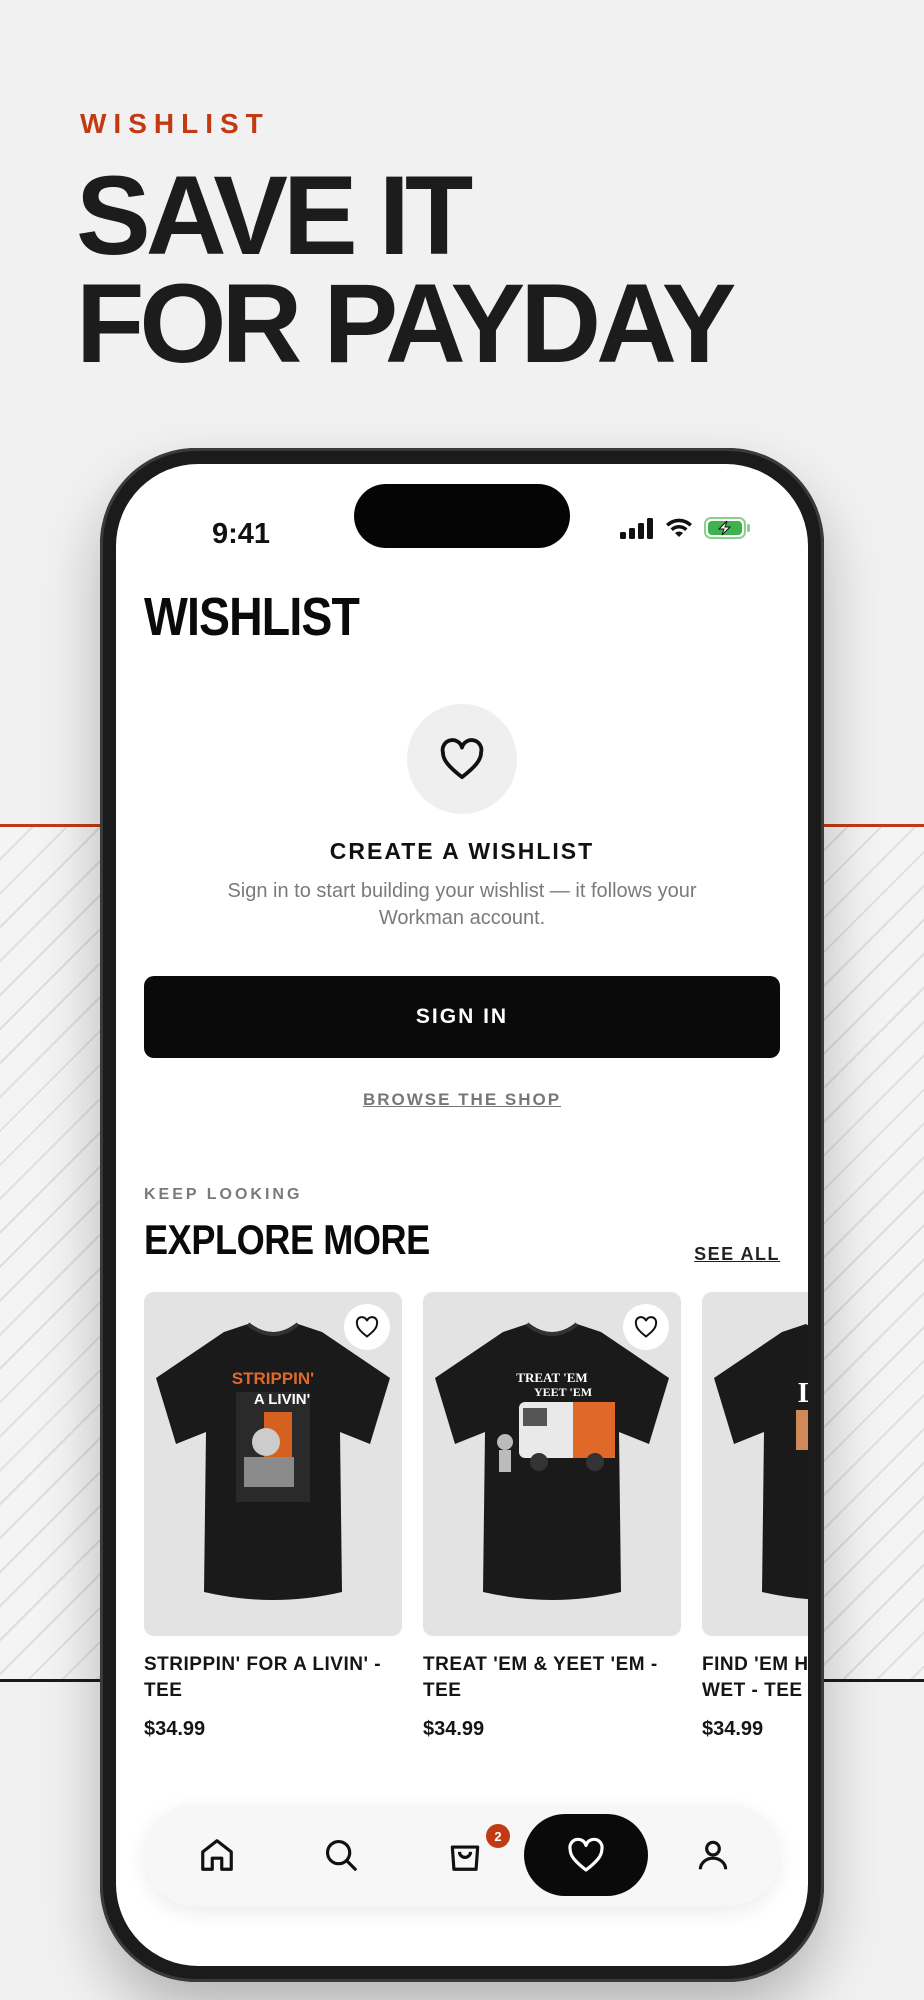 The image size is (924, 2000). What do you see at coordinates (755, 1678) in the screenshot?
I see `product-name: FIND 'EM HO WET - TEE` at bounding box center [755, 1678].